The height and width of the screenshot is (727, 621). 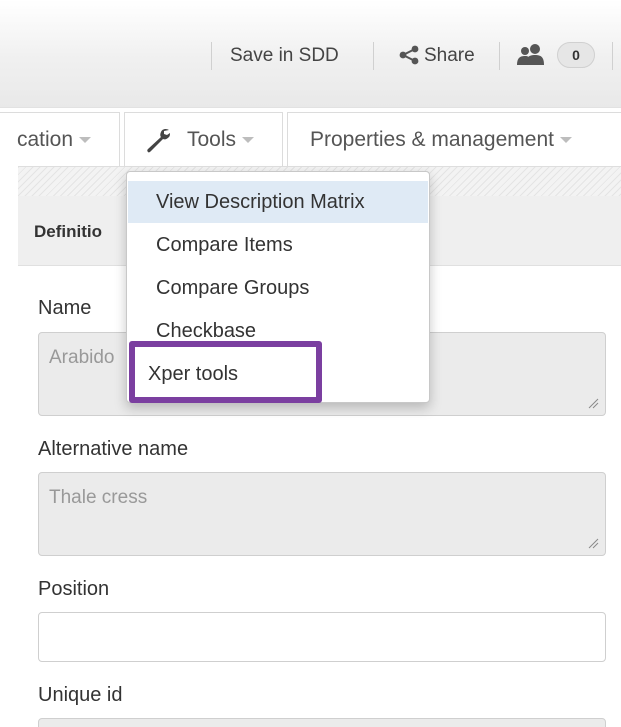 I want to click on users-count-badge: 0, so click(x=576, y=55).